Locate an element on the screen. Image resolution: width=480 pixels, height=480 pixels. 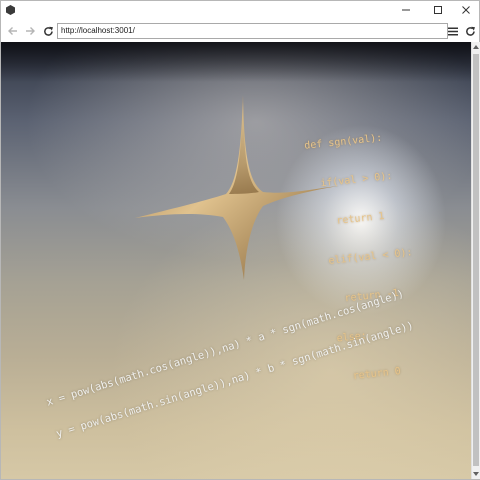
back-button is located at coordinates (12, 31).